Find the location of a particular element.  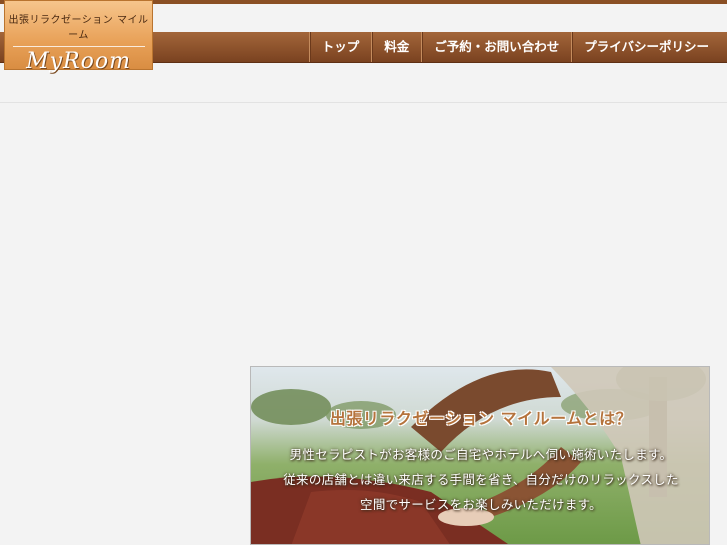

main-nav: トップ 料金 ご予約・お問い合わせ プライバシーポリシー is located at coordinates (514, 47).